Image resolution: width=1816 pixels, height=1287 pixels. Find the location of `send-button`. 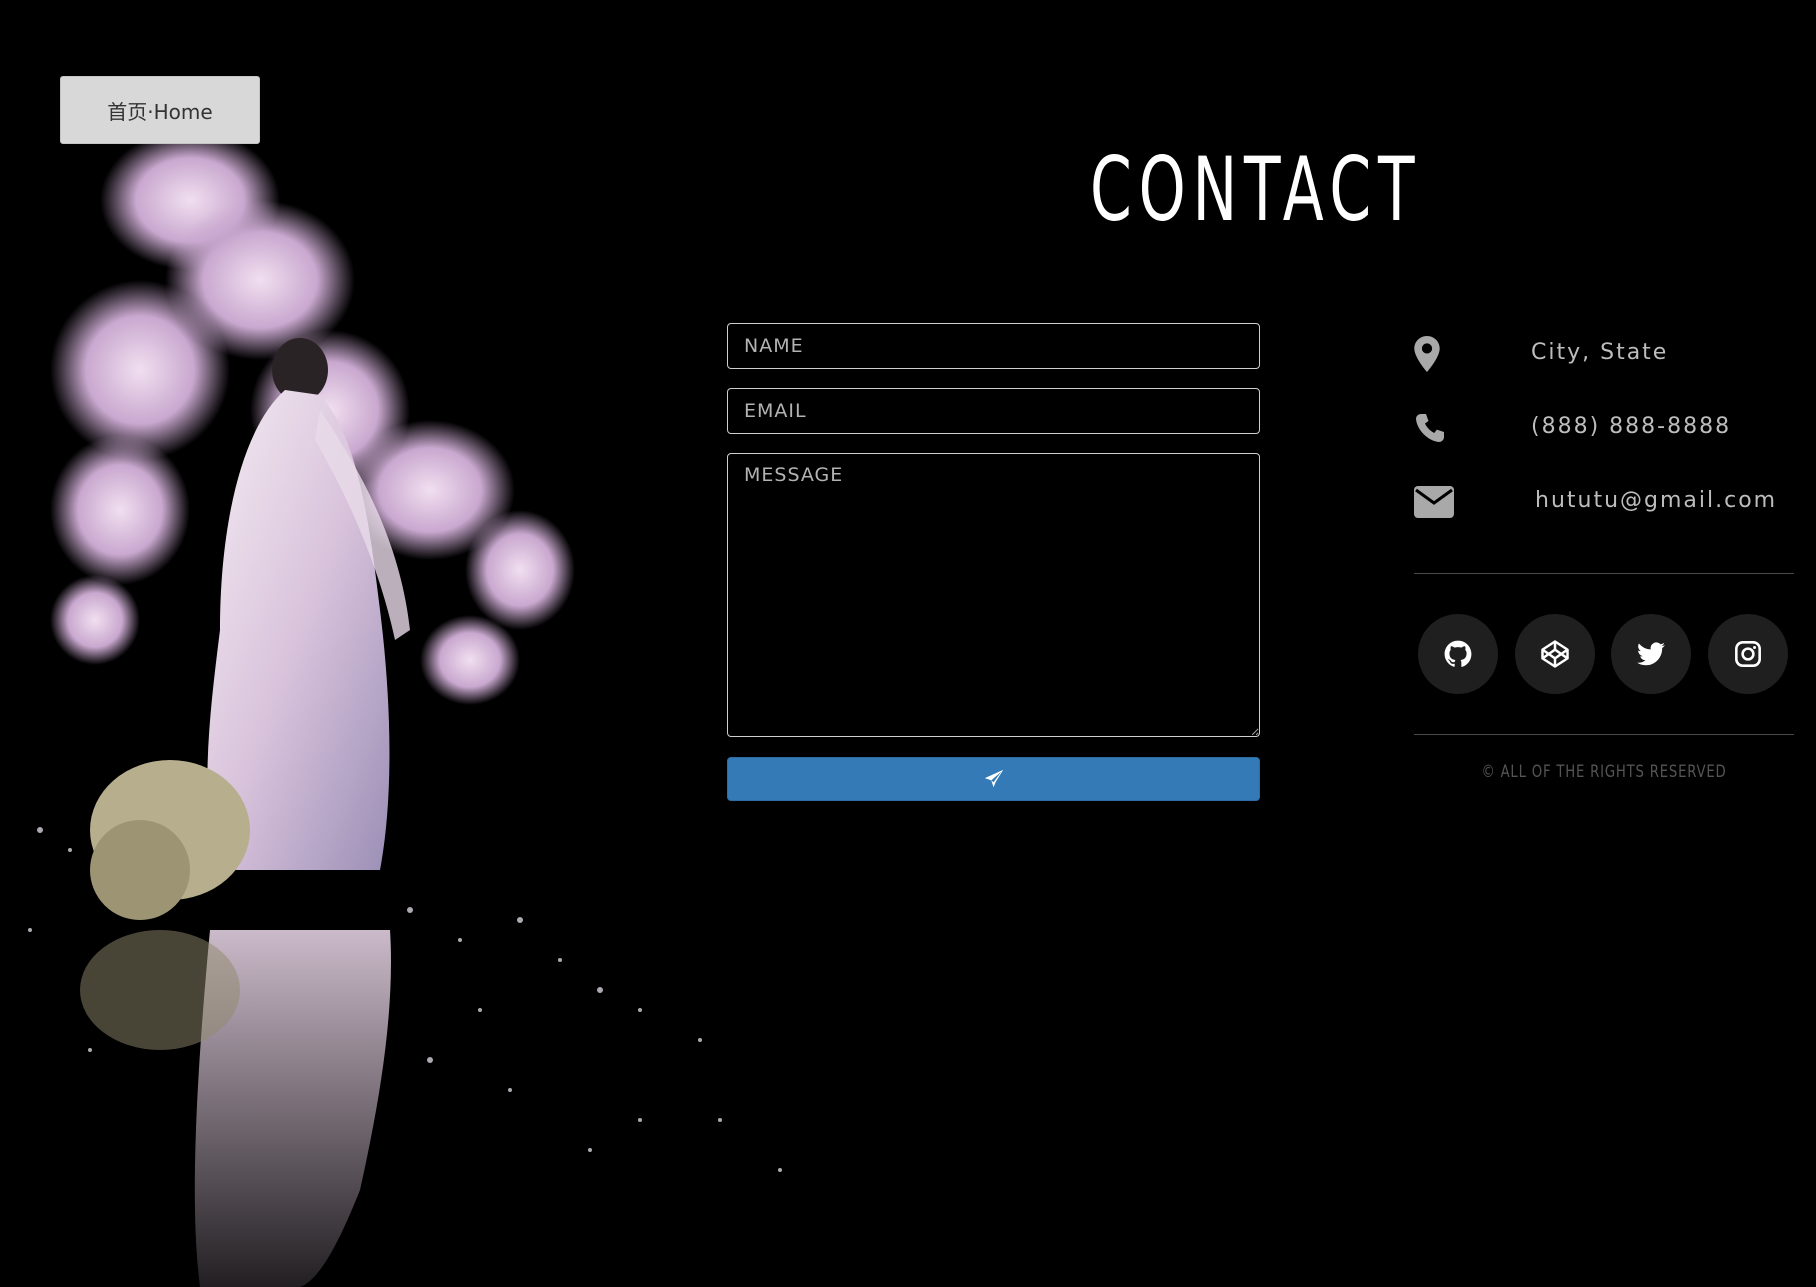

send-button is located at coordinates (993, 779).